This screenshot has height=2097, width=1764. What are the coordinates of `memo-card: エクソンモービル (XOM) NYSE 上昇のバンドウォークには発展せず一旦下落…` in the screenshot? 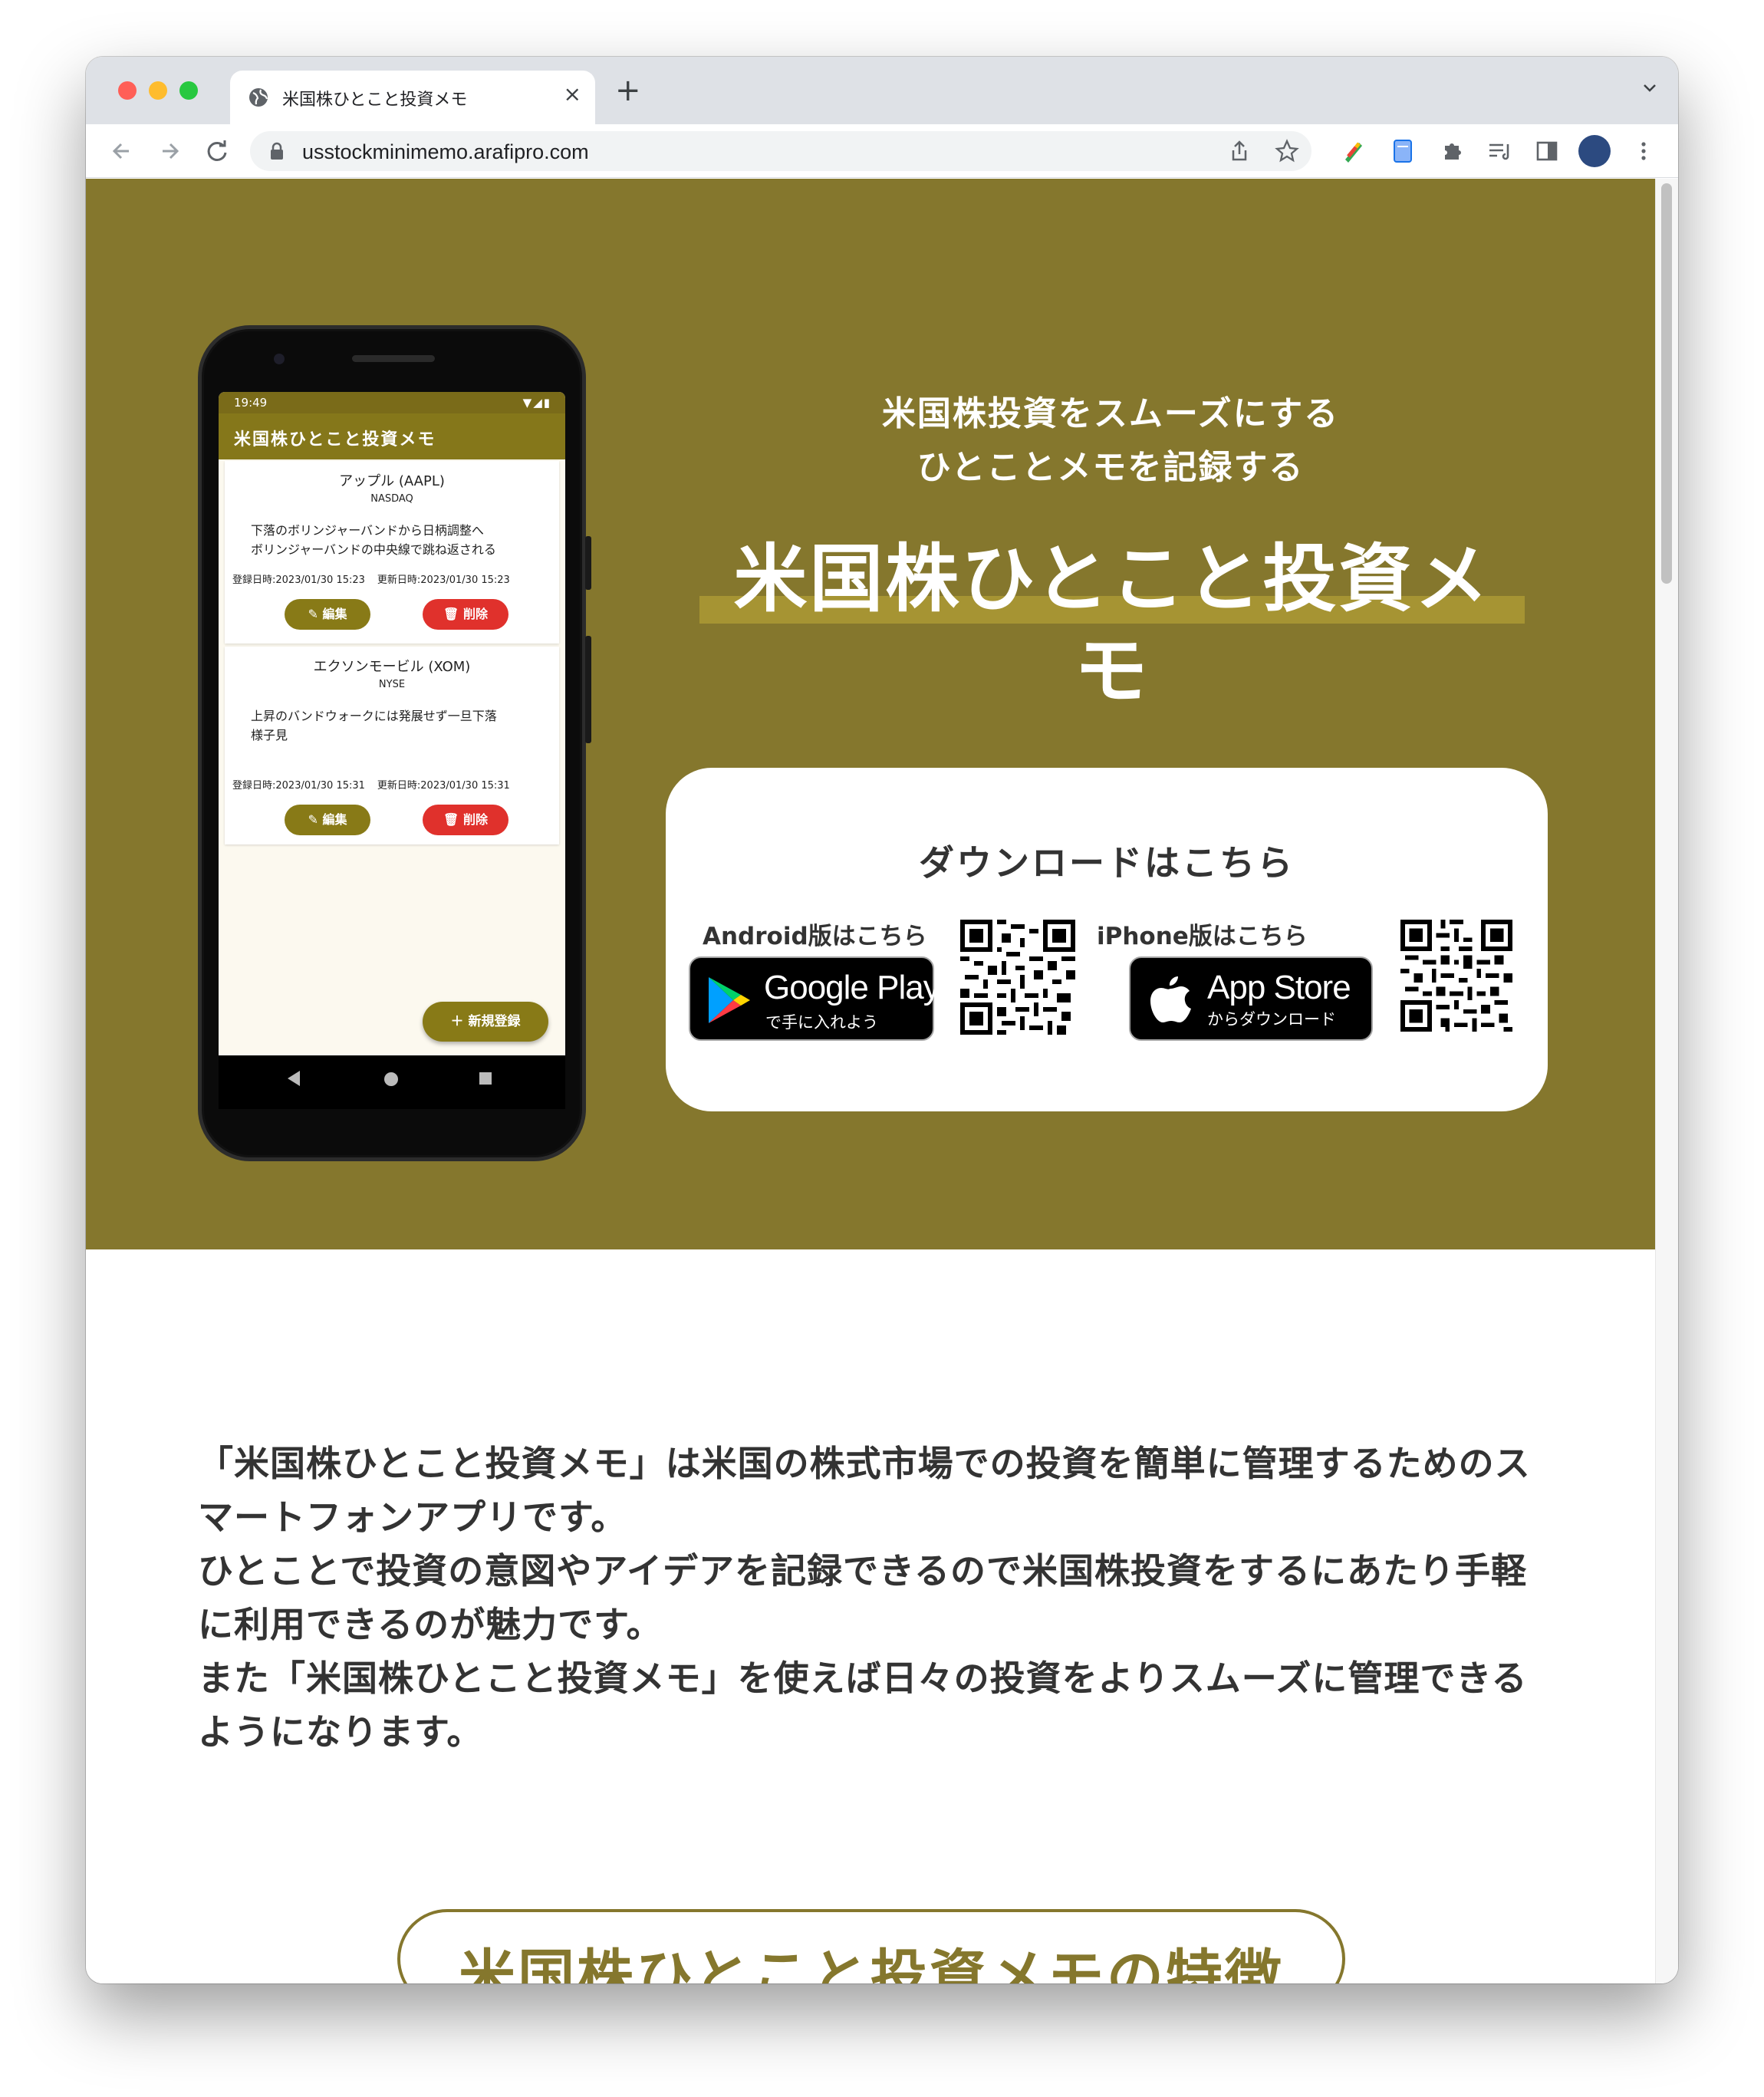 It's located at (392, 745).